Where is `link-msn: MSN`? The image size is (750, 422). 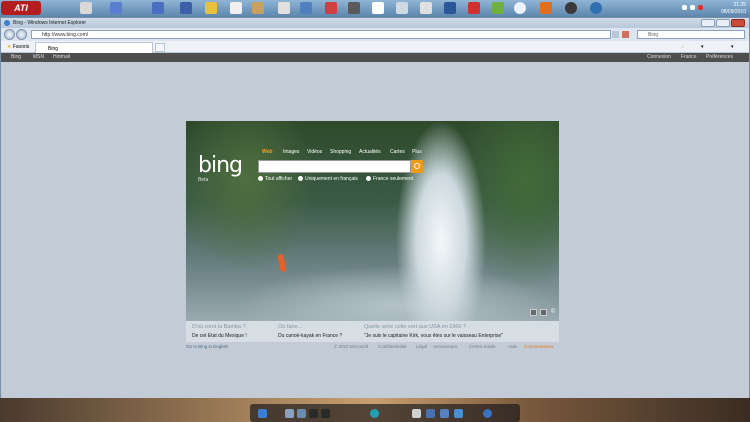
link-msn: MSN is located at coordinates (38, 57).